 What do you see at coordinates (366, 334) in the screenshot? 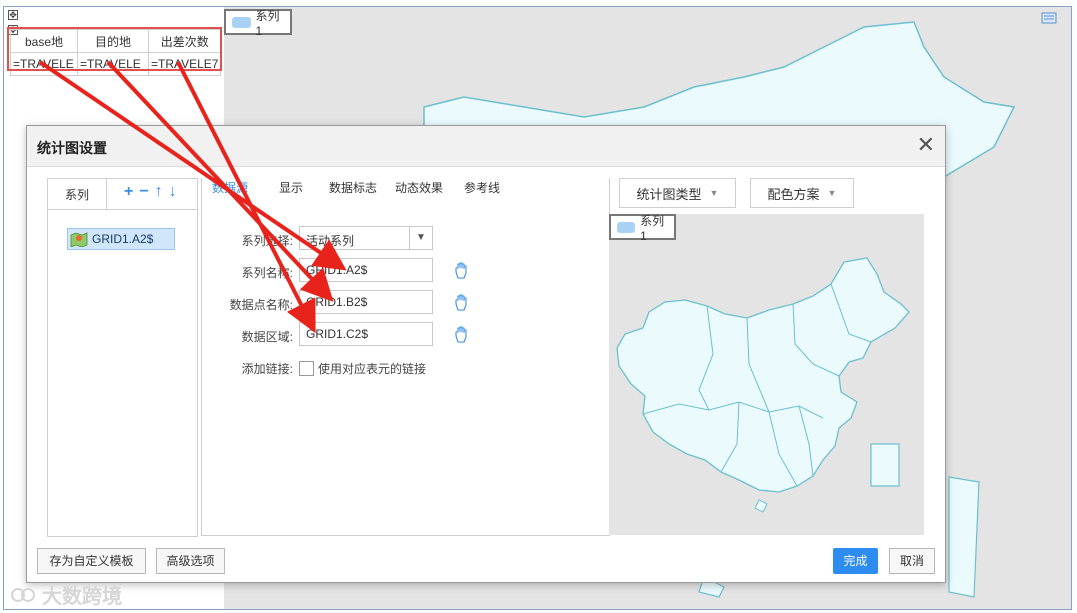
I see `data-range-input: GRID1.C2$` at bounding box center [366, 334].